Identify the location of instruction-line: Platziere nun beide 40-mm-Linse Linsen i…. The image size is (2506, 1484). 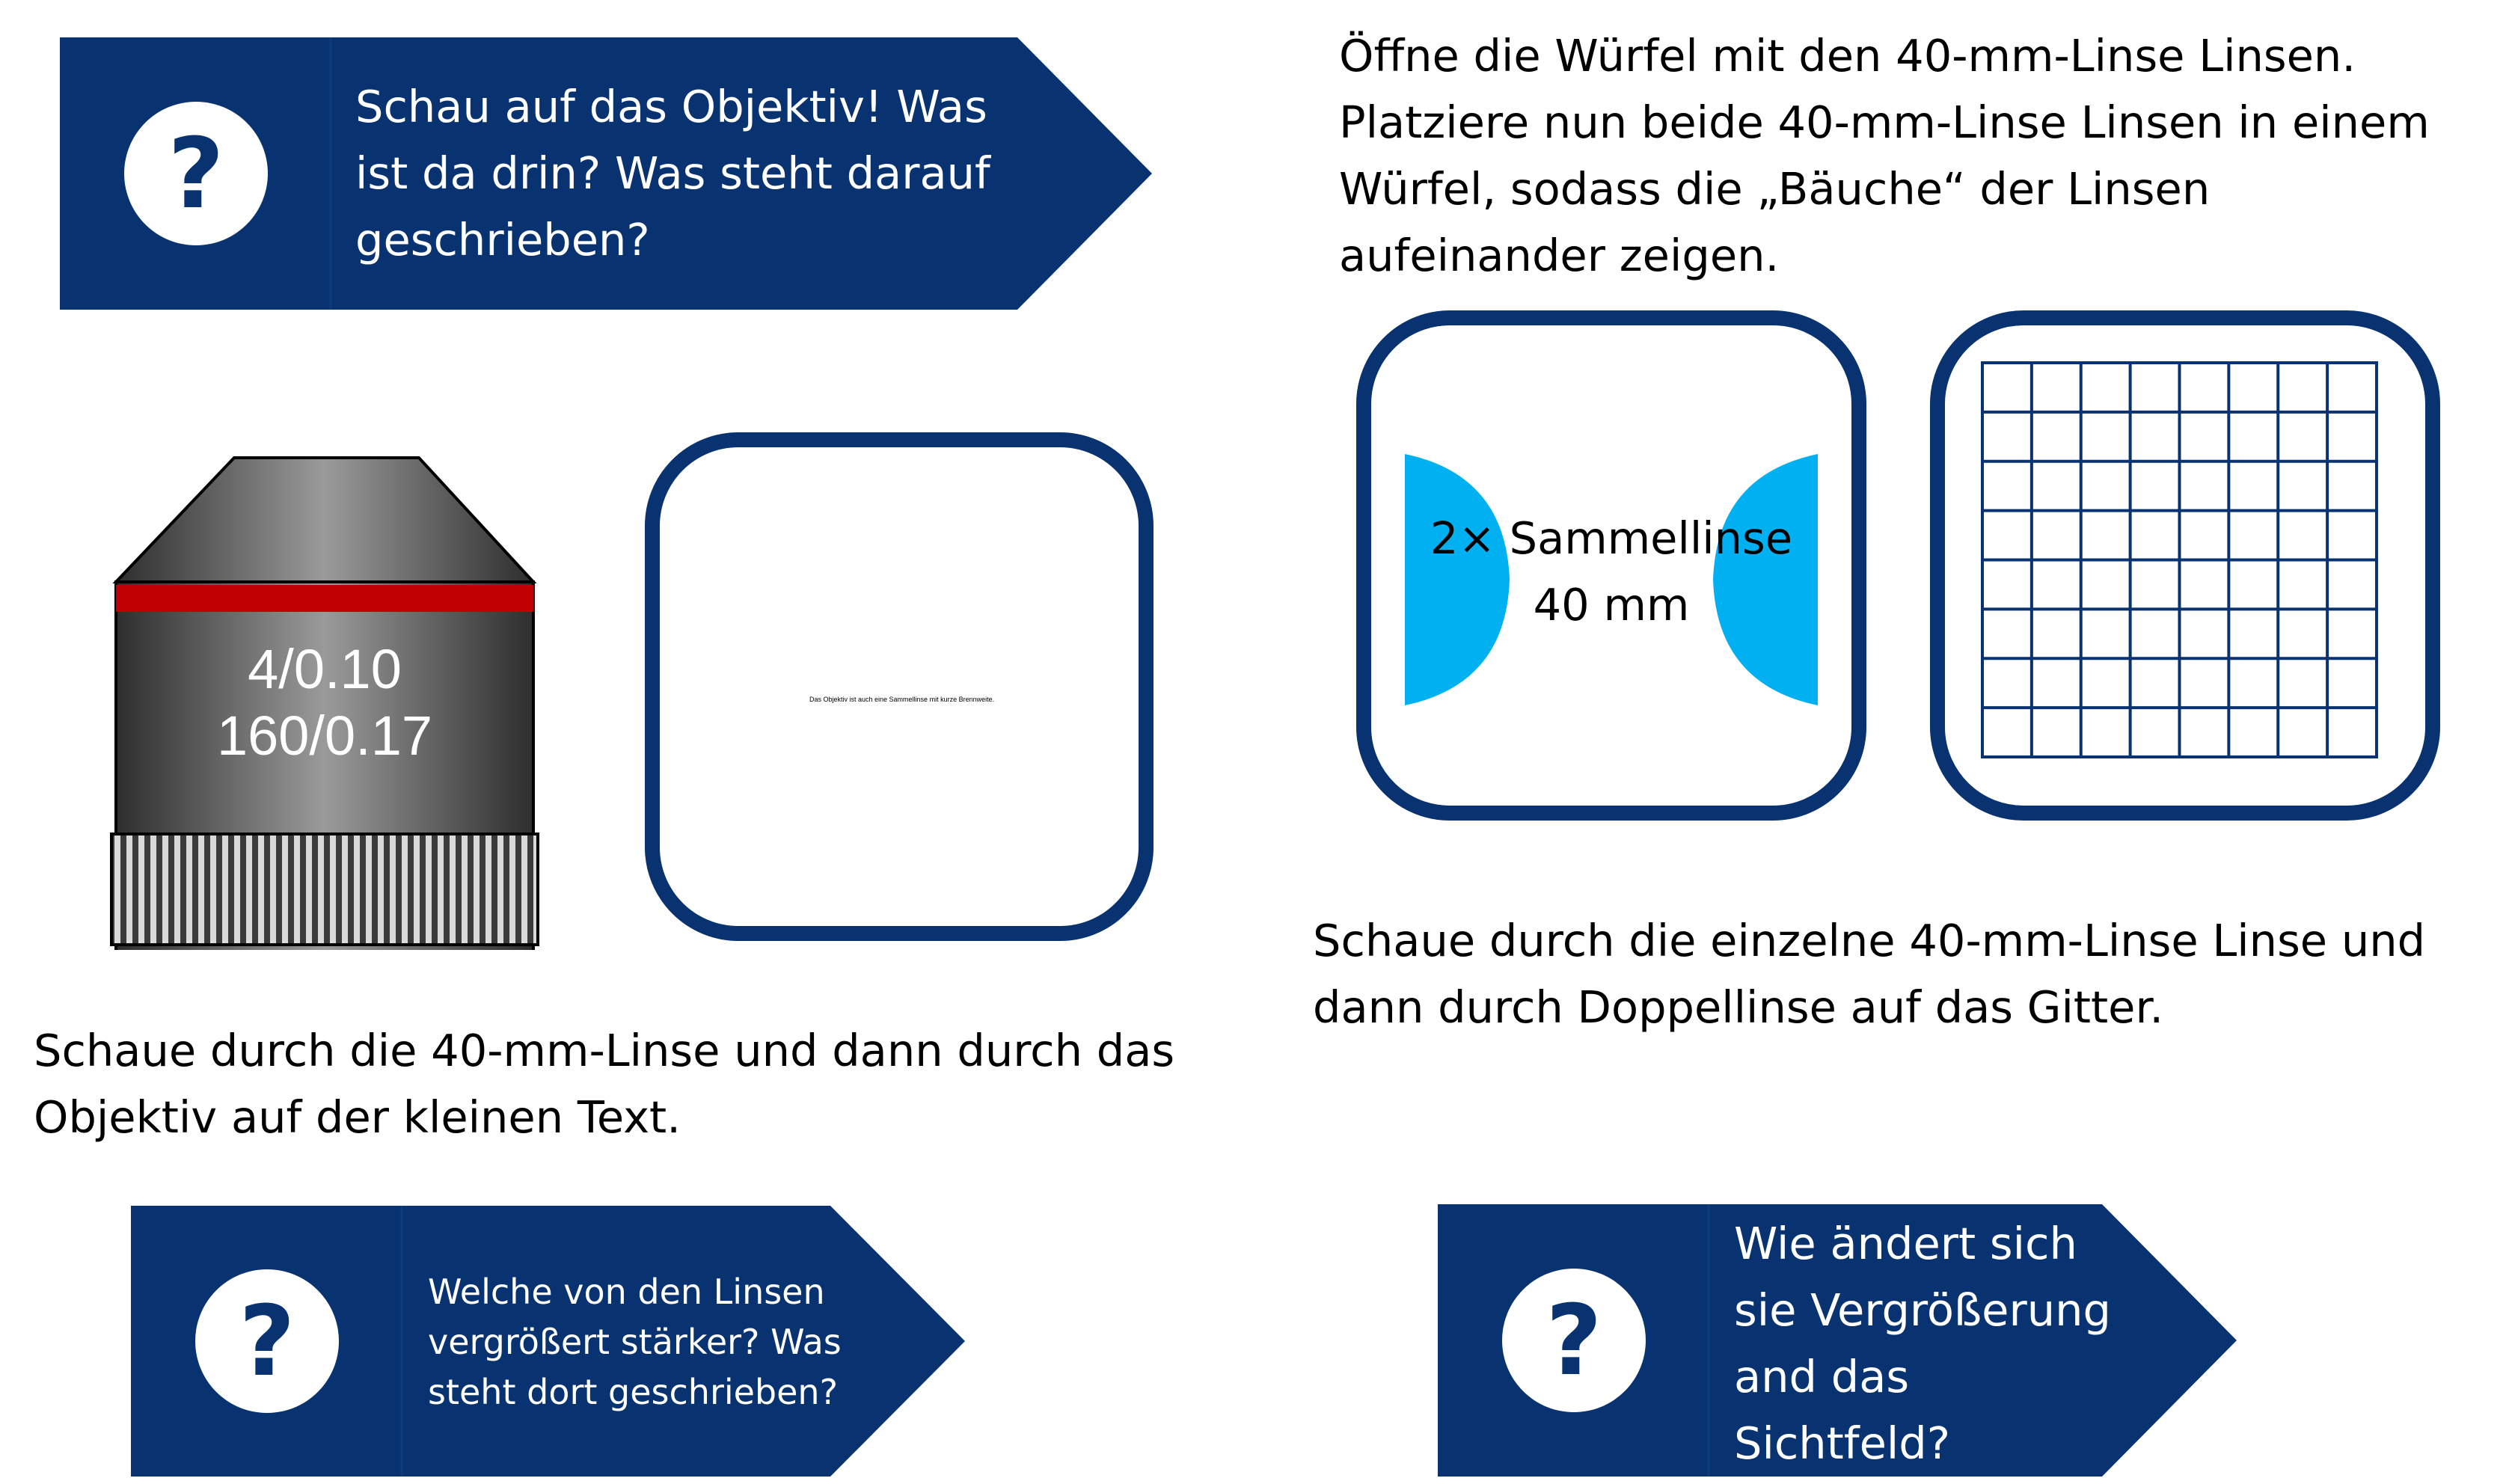
(1884, 122).